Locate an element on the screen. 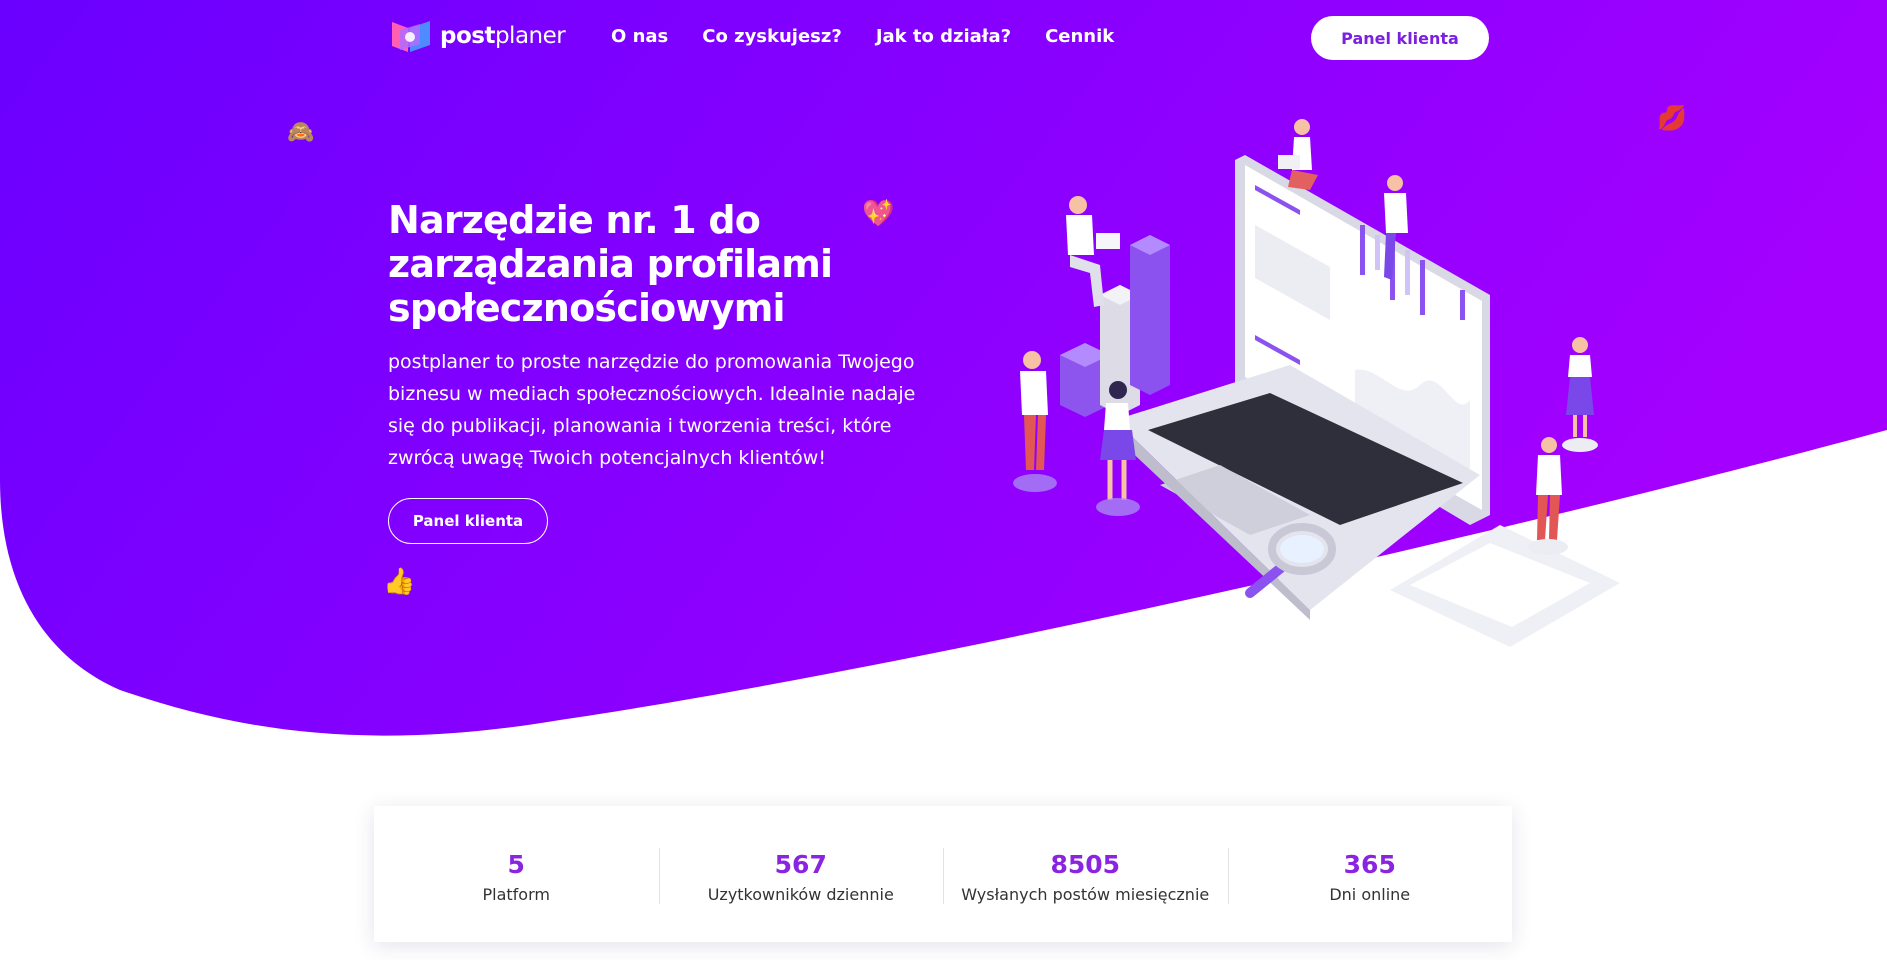 The width and height of the screenshot is (1887, 960). stat-label: Wysłanych postów miesięcznie is located at coordinates (1085, 894).